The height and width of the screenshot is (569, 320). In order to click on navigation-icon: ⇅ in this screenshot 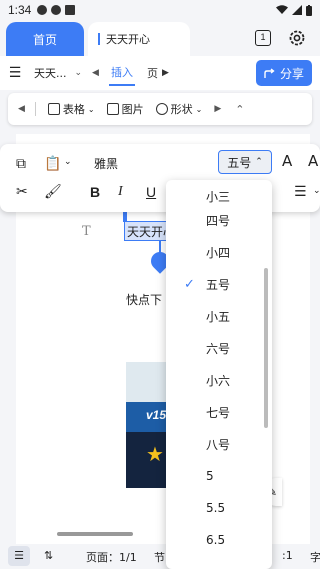, I will do `click(48, 555)`.